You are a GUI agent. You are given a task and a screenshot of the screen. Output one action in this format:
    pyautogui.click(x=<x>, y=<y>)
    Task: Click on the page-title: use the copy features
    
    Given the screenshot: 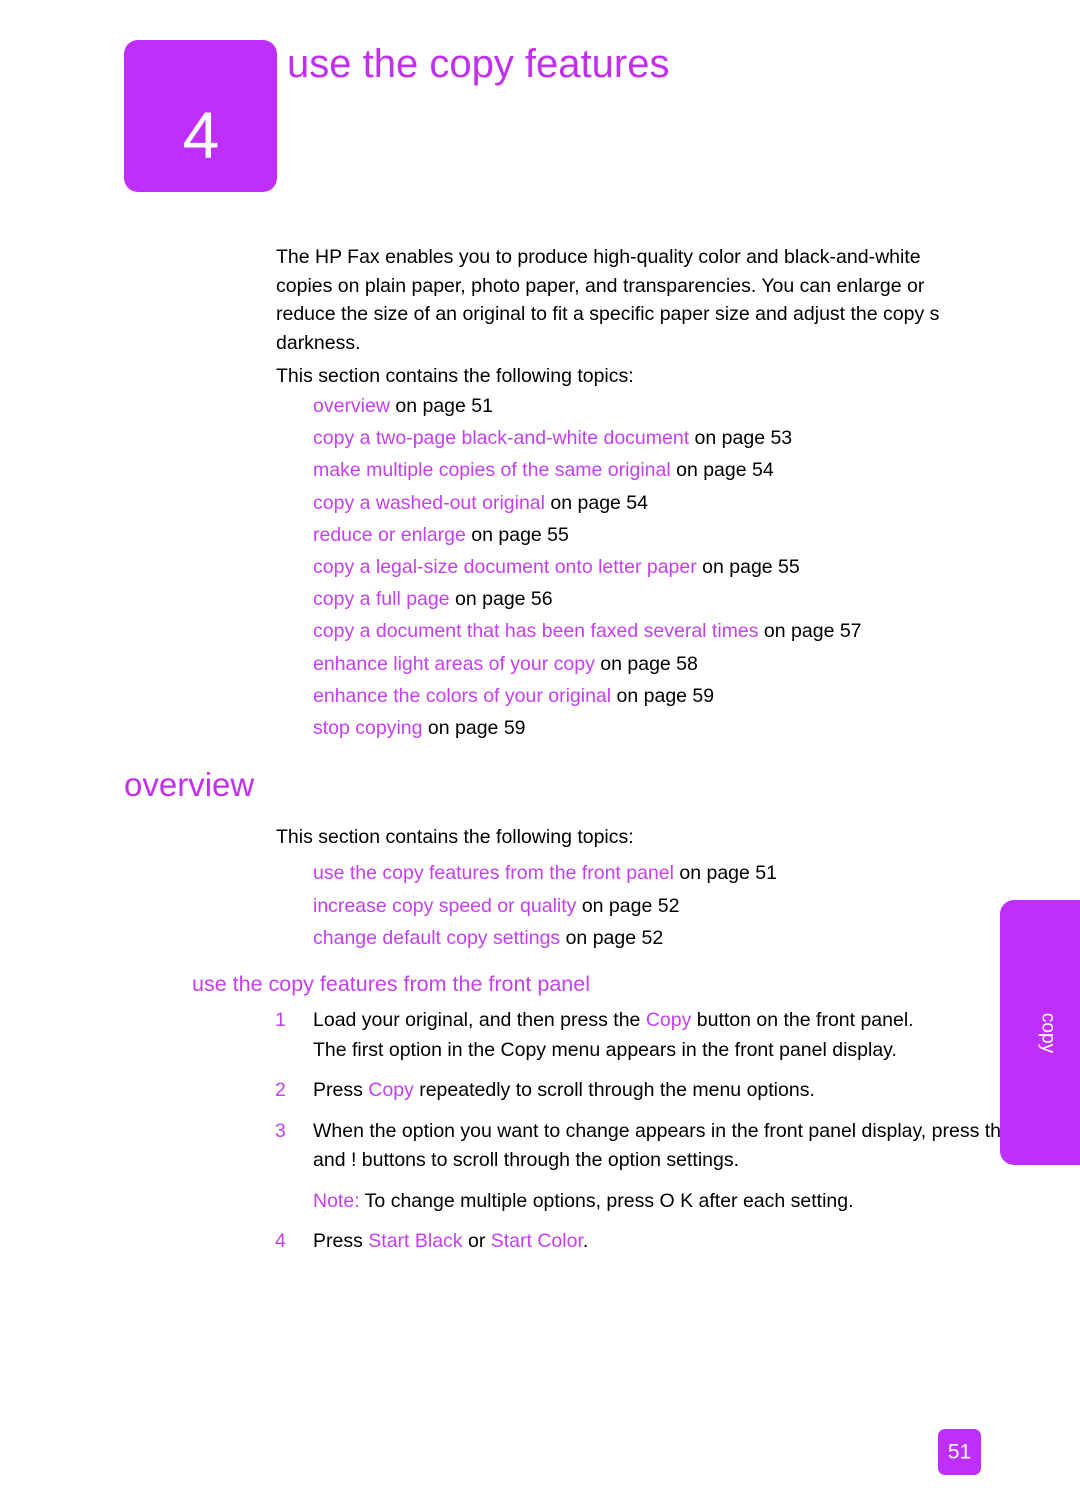 What is the action you would take?
    pyautogui.click(x=478, y=64)
    